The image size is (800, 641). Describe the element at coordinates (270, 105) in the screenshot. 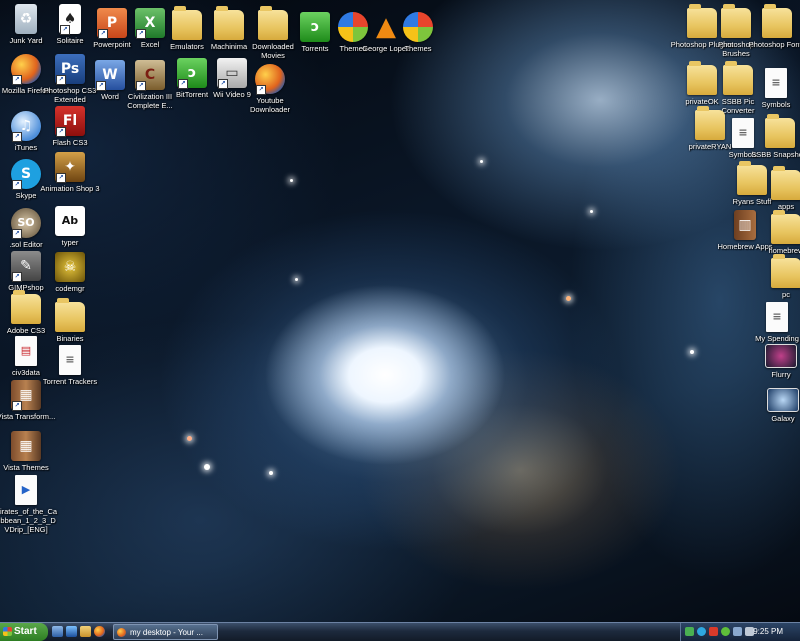

I see `icon-label: Youtube Downloader` at that location.